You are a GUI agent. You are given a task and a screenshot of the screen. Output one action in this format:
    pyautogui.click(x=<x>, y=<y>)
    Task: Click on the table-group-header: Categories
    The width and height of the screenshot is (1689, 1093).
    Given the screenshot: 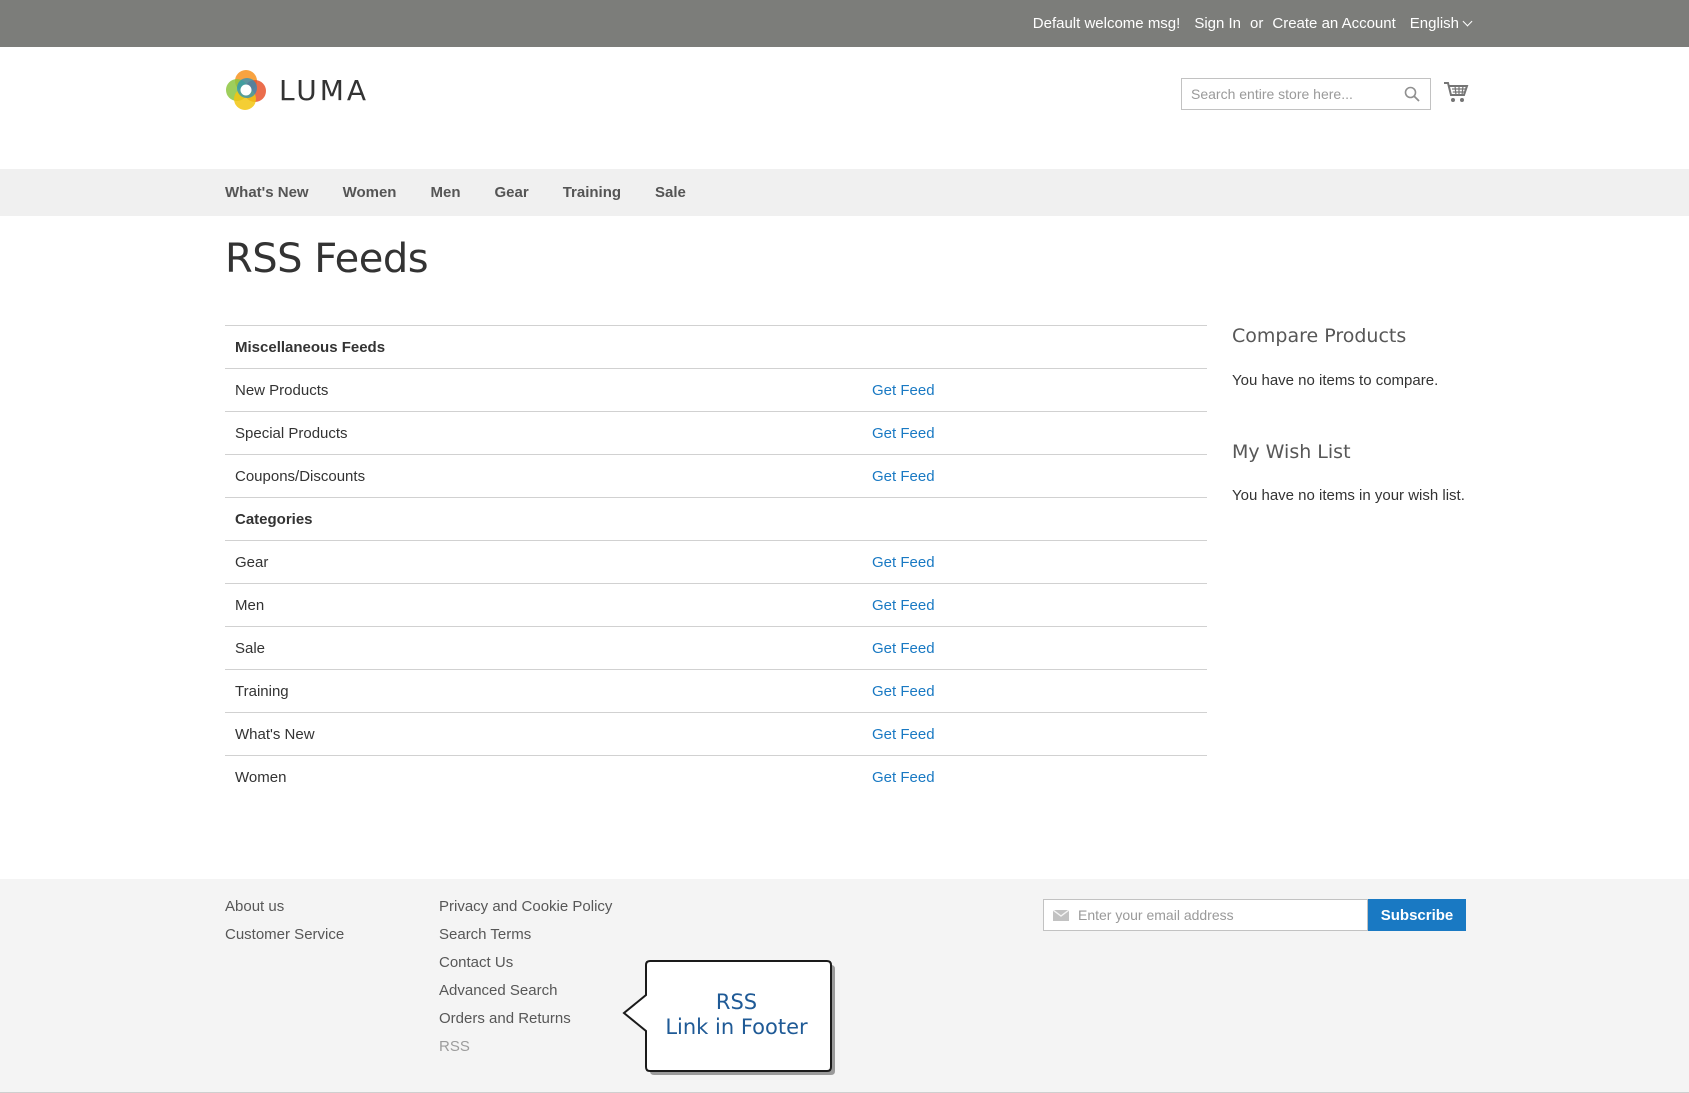 What is the action you would take?
    pyautogui.click(x=716, y=519)
    